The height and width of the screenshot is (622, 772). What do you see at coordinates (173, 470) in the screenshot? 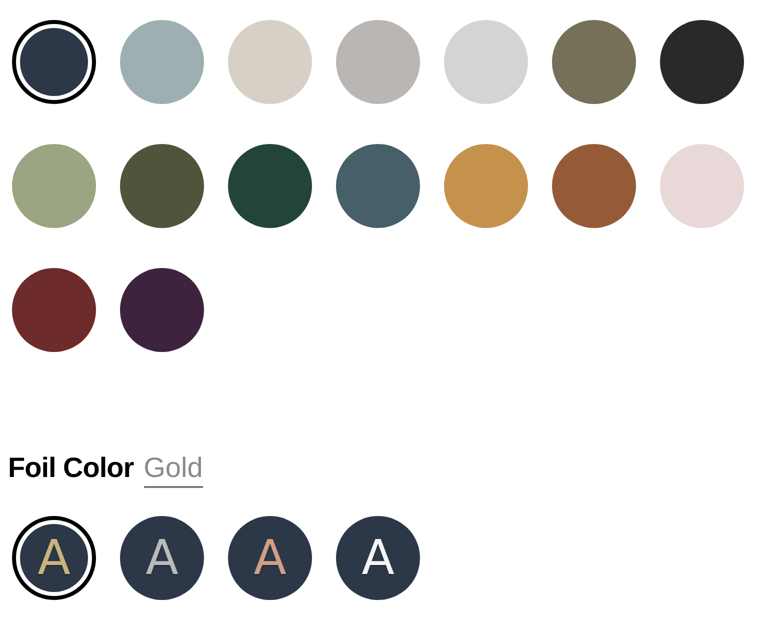
I see `foil-color-value: Gold` at bounding box center [173, 470].